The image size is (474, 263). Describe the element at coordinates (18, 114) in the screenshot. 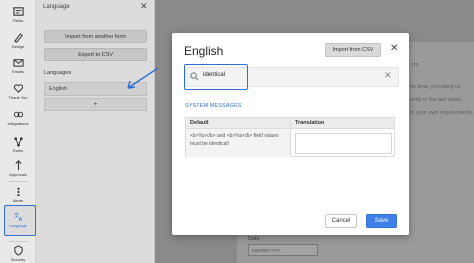

I see `integrations-icon` at that location.